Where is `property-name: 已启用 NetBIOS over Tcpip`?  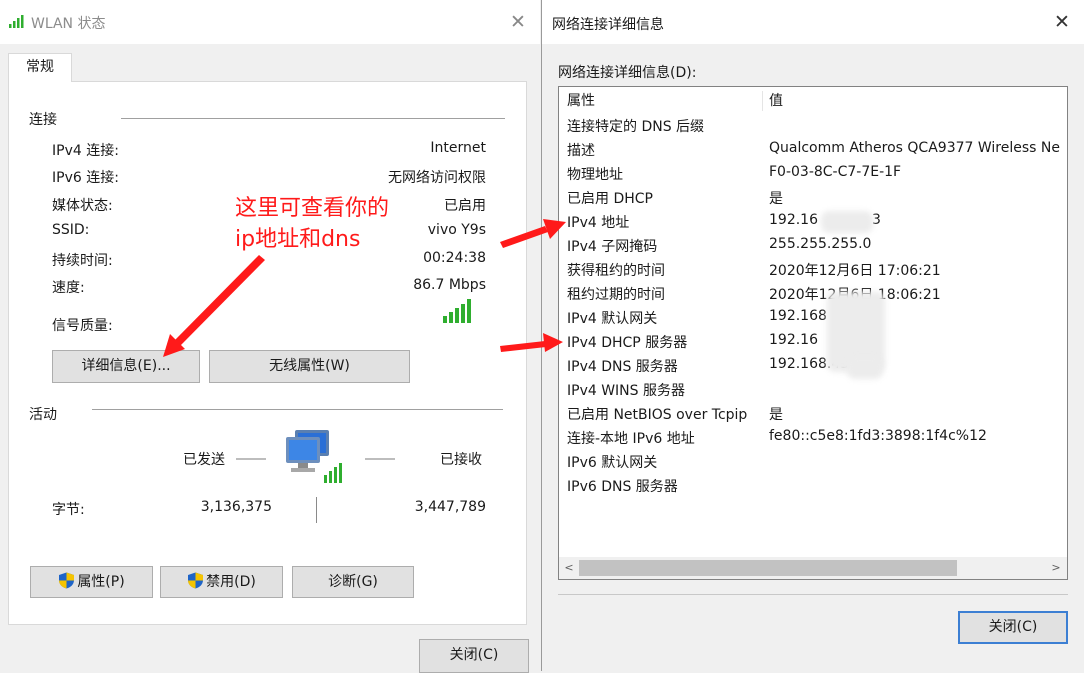
property-name: 已启用 NetBIOS over Tcpip is located at coordinates (657, 415).